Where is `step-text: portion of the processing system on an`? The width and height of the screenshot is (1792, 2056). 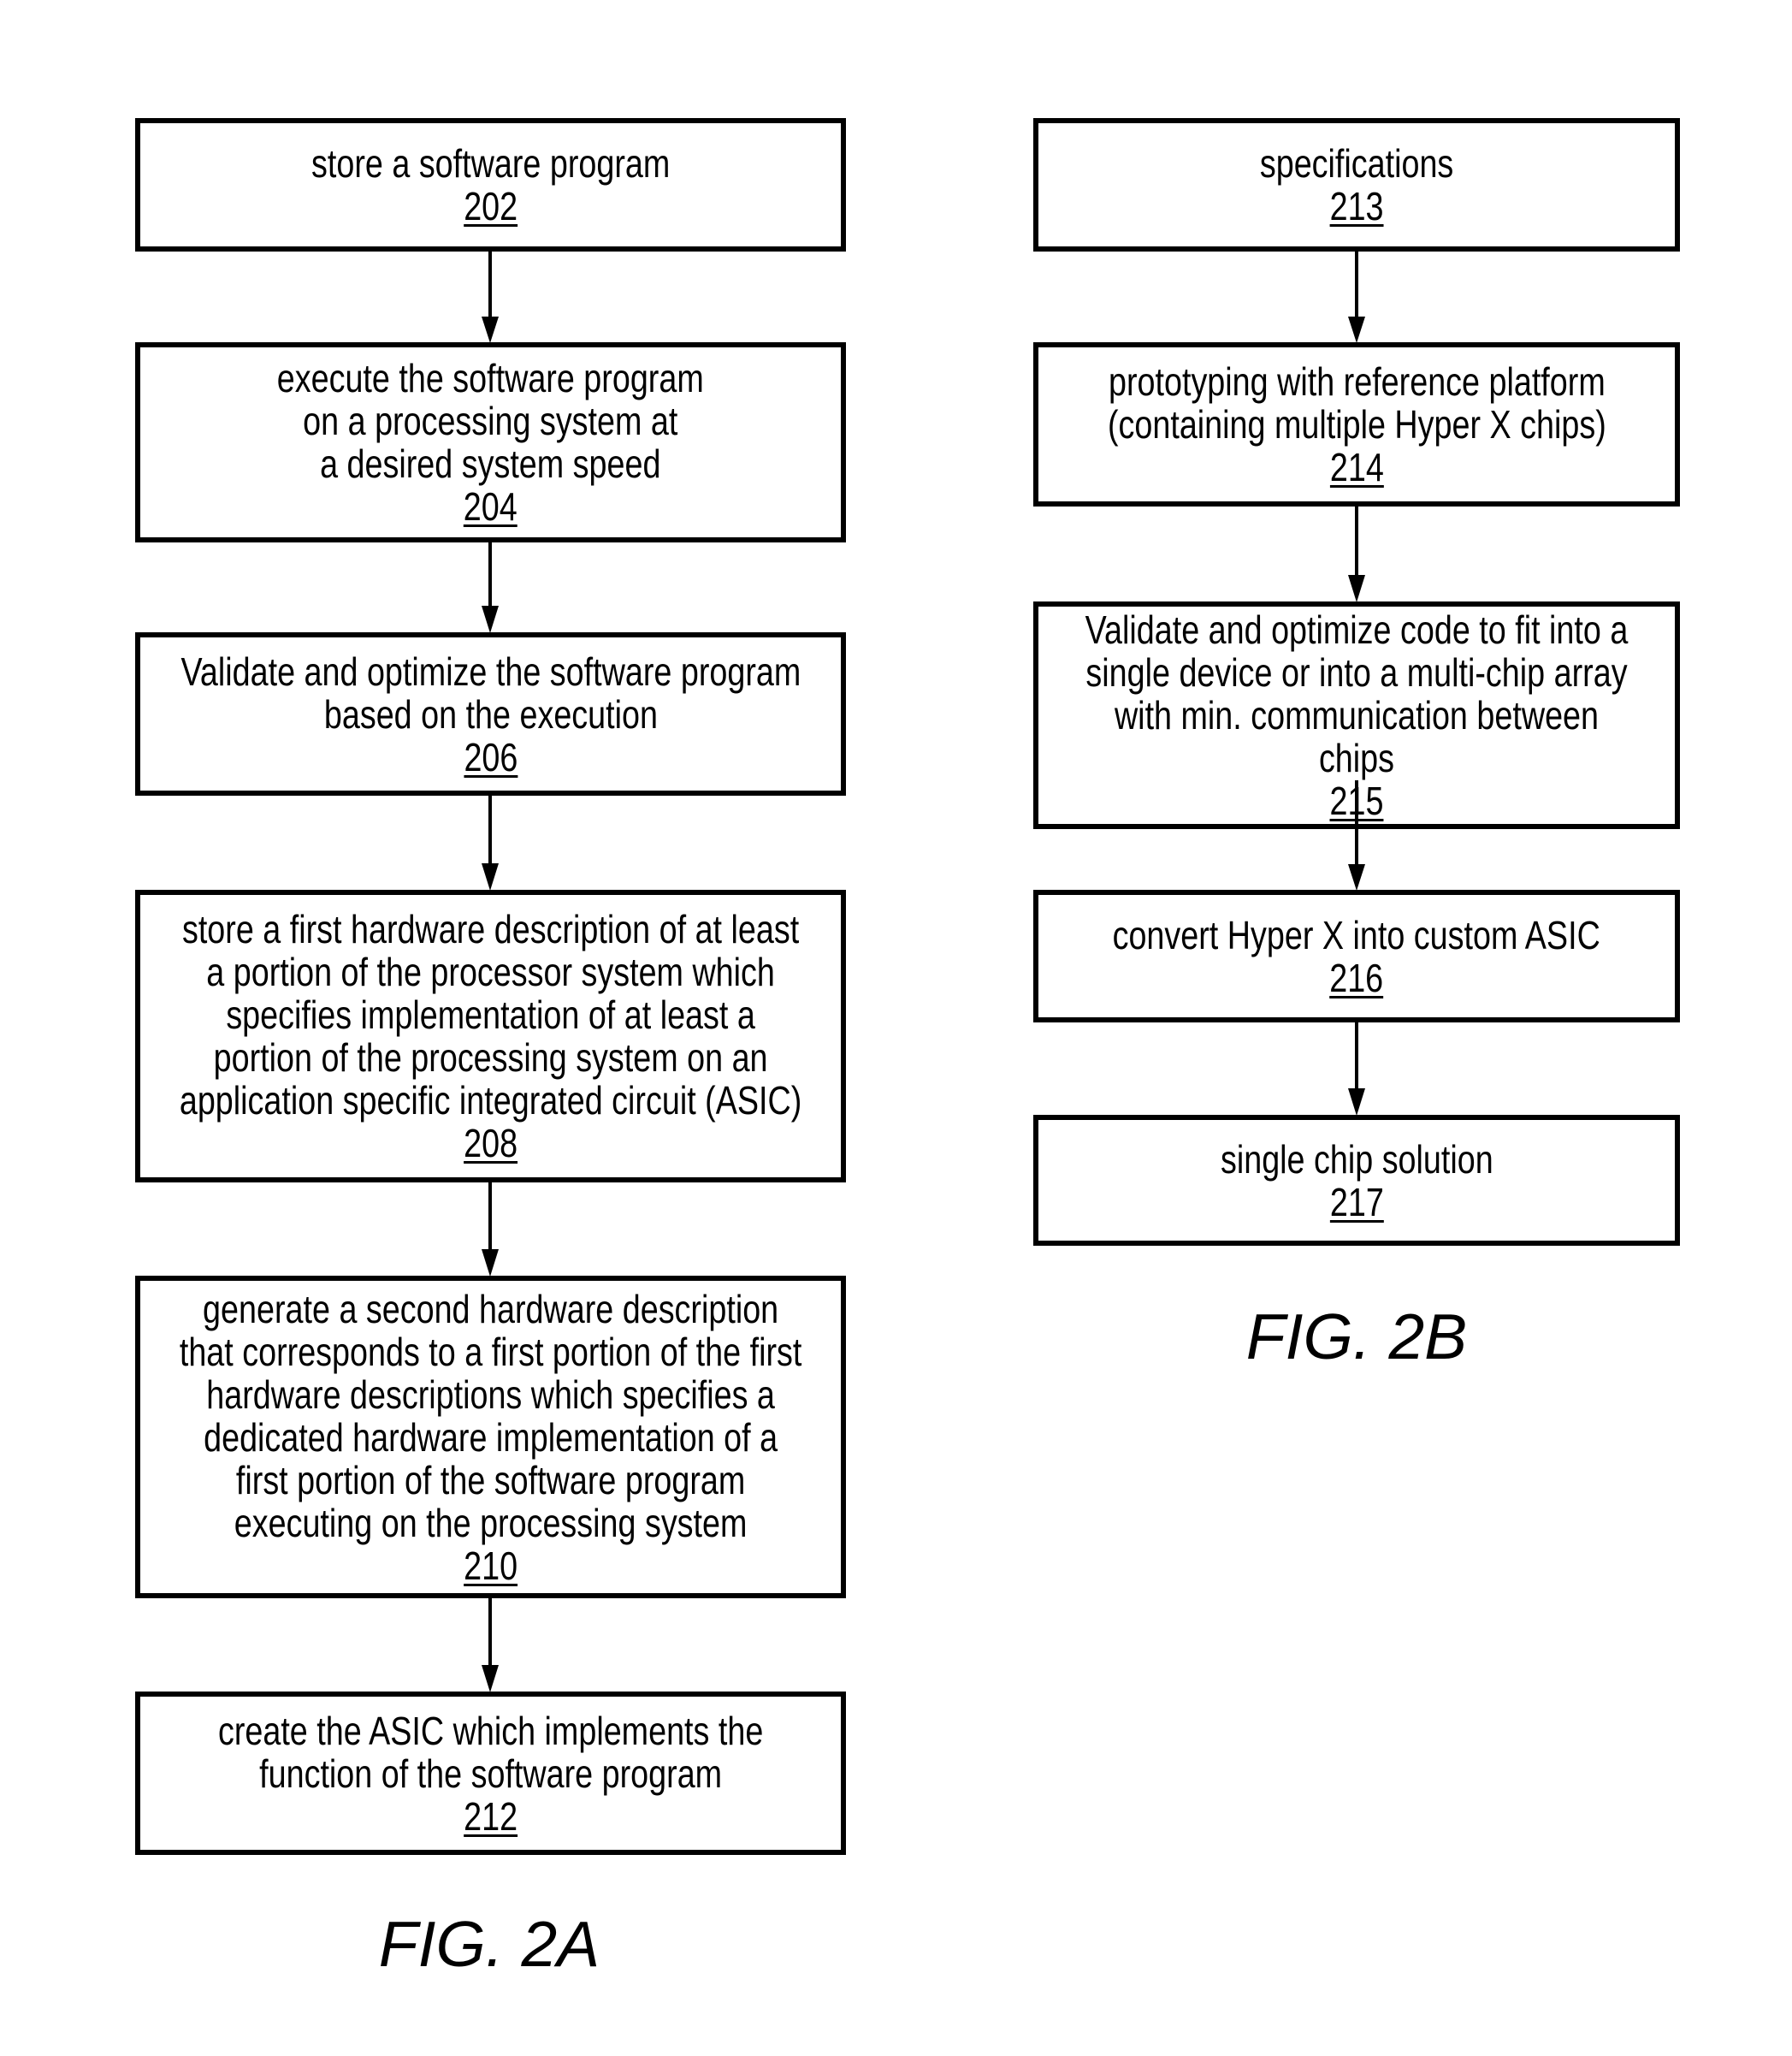 step-text: portion of the processing system on an is located at coordinates (490, 1058).